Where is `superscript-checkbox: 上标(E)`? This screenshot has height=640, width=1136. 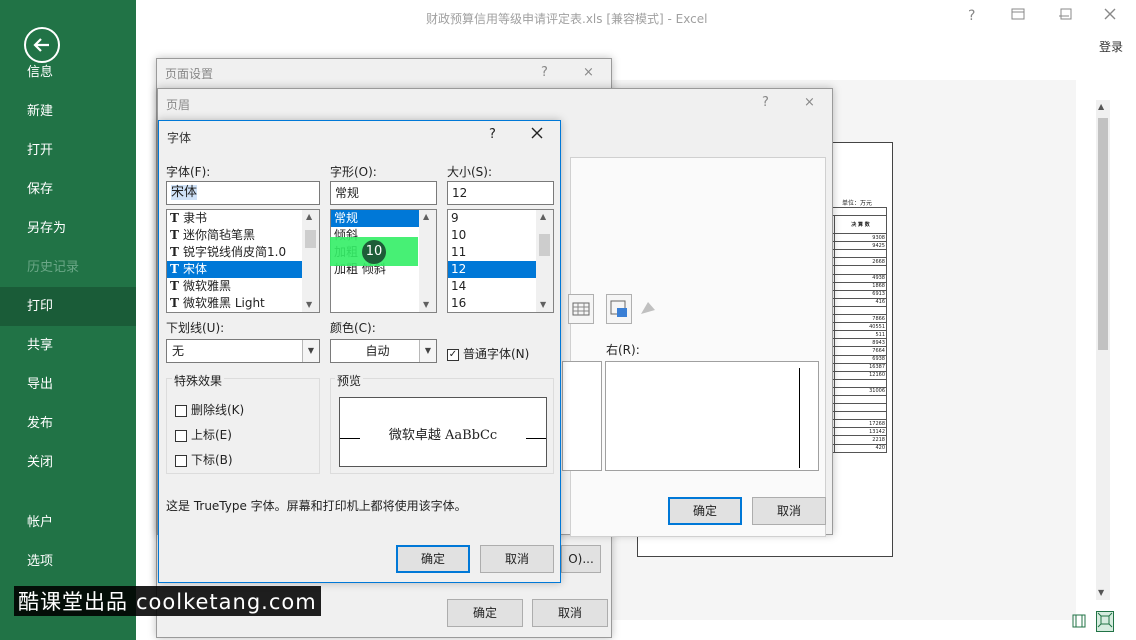
superscript-checkbox: 上标(E) is located at coordinates (203, 434).